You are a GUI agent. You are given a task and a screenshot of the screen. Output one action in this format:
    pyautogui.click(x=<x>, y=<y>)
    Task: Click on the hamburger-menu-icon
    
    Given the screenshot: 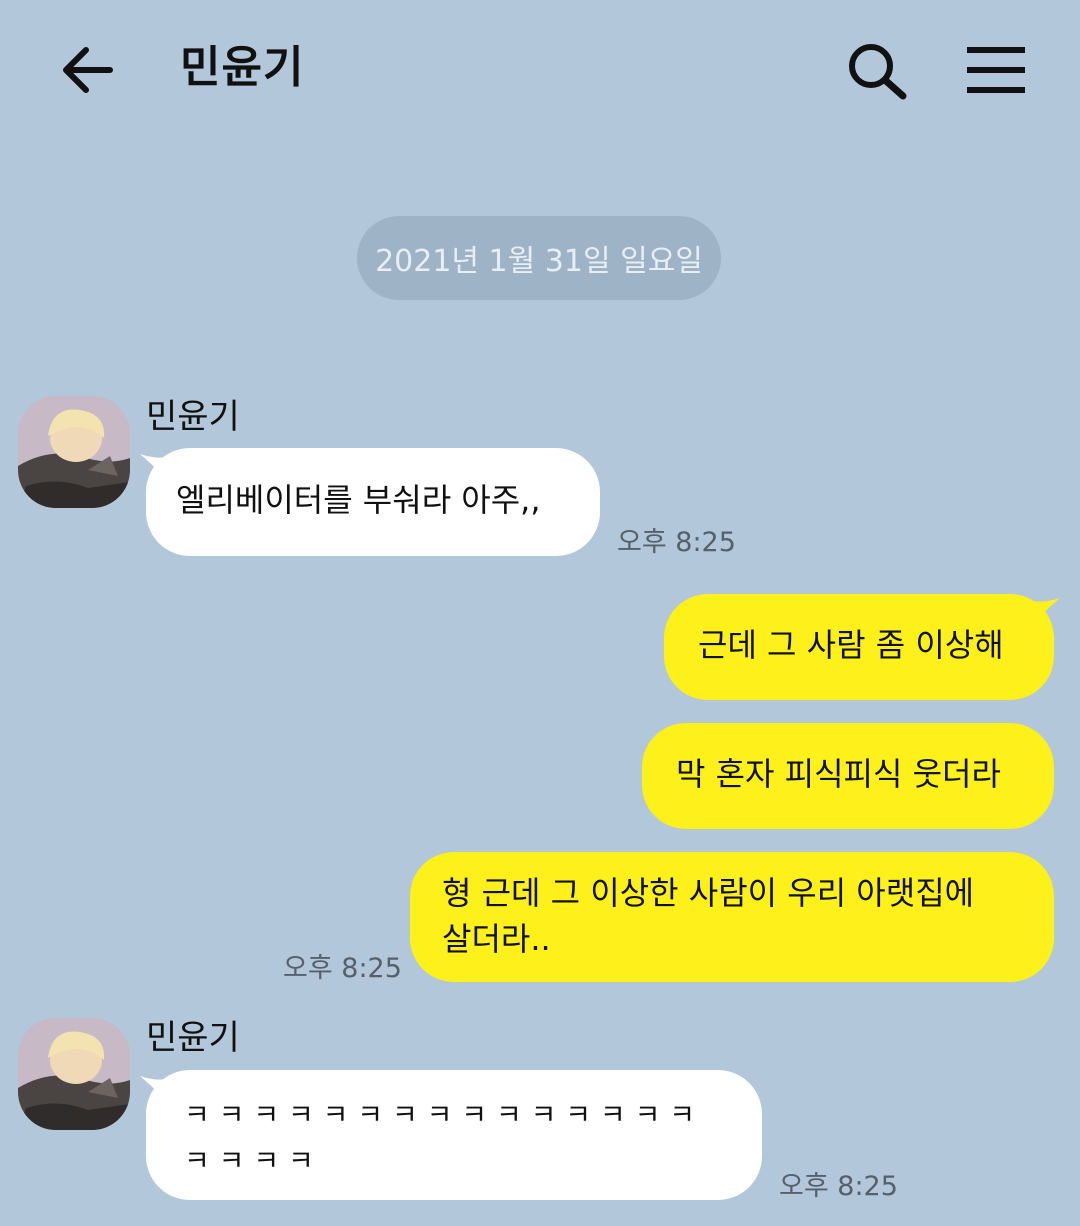 What is the action you would take?
    pyautogui.click(x=996, y=70)
    